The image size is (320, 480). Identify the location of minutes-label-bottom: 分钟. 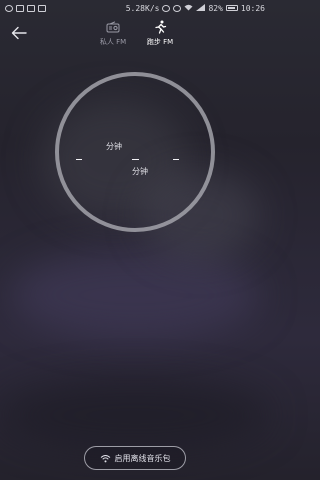
(140, 171).